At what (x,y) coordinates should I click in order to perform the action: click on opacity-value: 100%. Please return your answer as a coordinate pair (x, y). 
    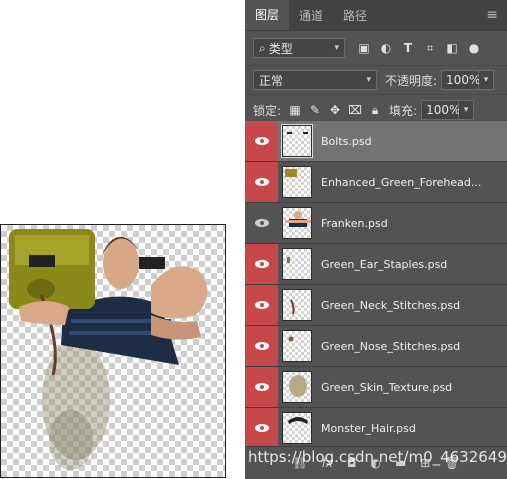
    Looking at the image, I should click on (463, 80).